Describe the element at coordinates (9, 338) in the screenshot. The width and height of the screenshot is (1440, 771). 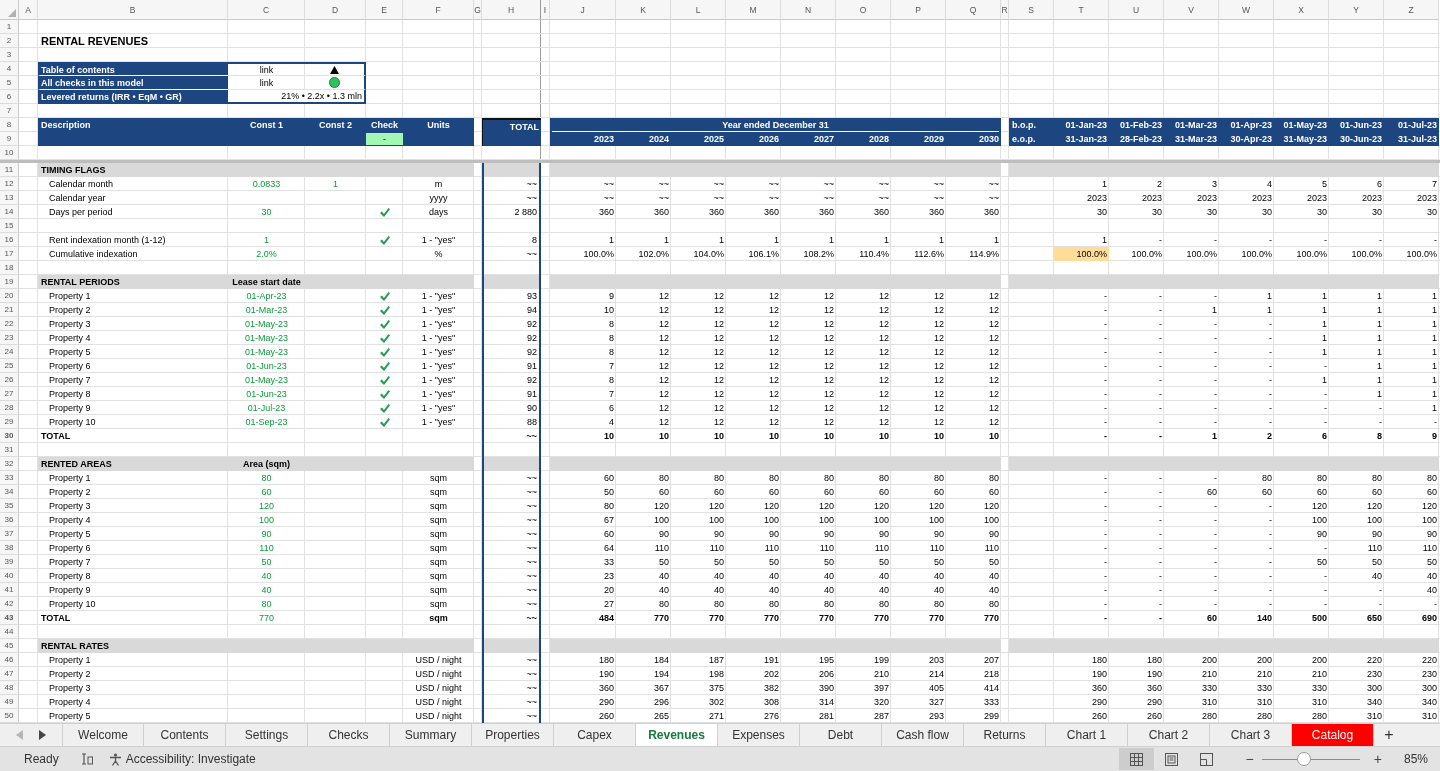
I see `row-number: 23` at that location.